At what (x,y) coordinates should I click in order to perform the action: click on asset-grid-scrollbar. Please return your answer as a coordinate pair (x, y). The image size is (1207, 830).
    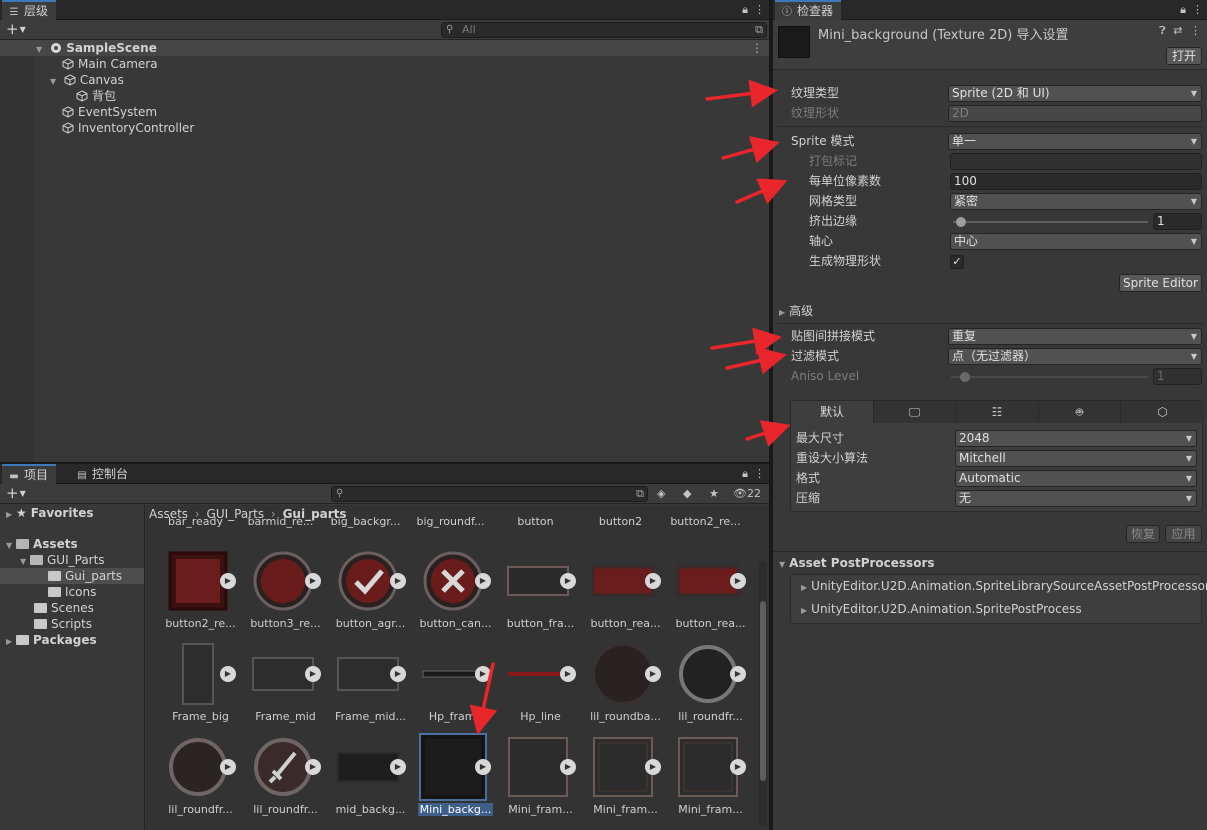
    Looking at the image, I should click on (763, 693).